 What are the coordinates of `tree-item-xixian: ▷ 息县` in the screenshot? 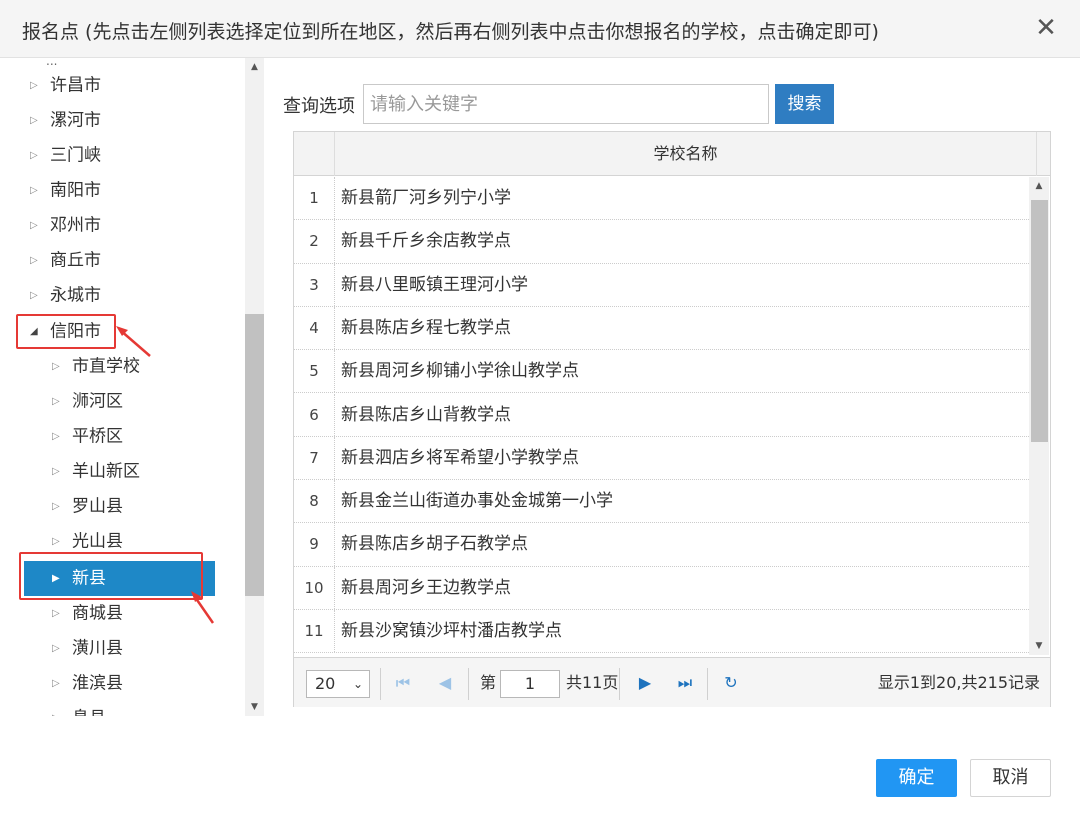 It's located at (79, 709).